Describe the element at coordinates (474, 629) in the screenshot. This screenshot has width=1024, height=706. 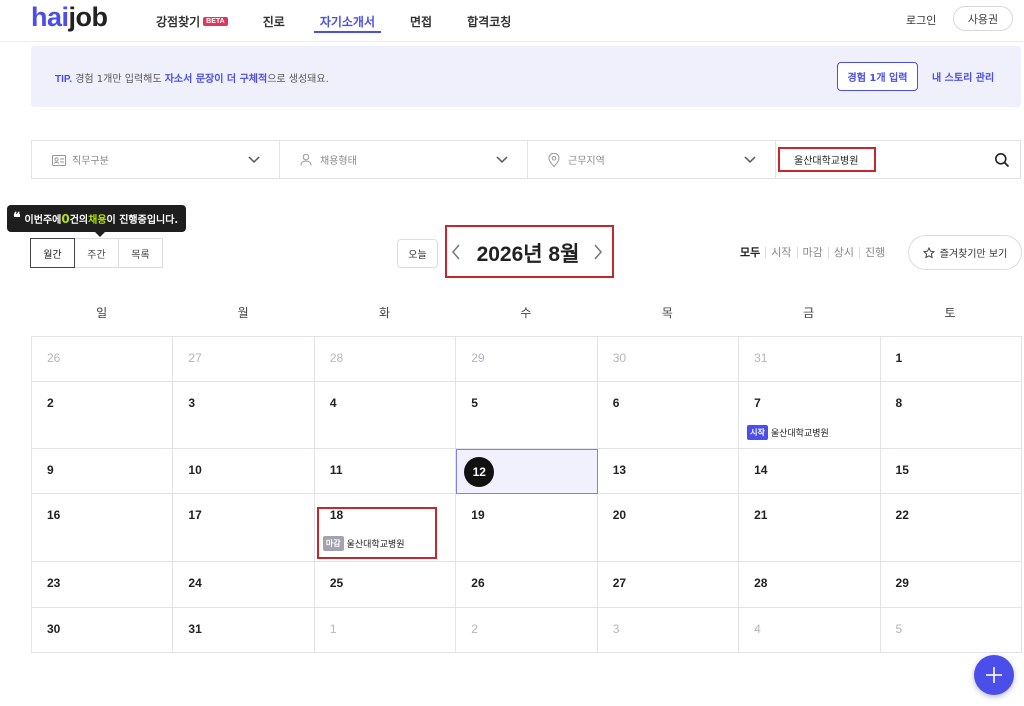
I see `day-number: 2` at that location.